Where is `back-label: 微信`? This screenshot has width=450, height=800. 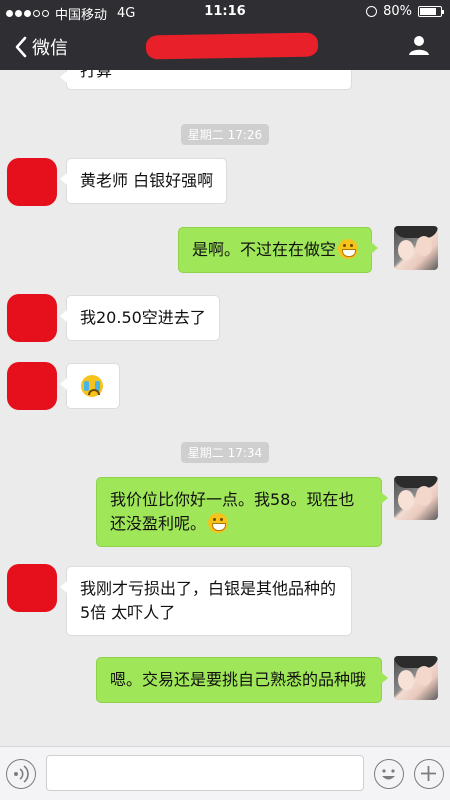
back-label: 微信 is located at coordinates (50, 48).